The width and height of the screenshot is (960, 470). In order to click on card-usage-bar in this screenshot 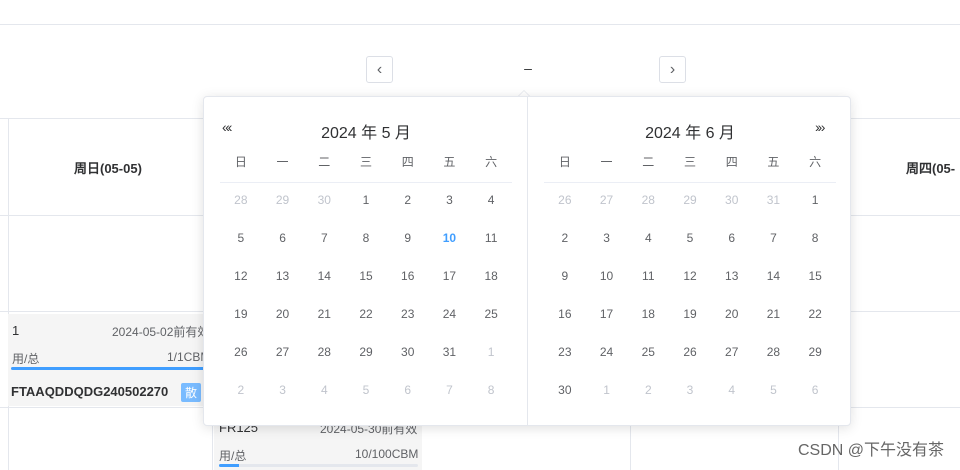, I will do `click(318, 465)`.